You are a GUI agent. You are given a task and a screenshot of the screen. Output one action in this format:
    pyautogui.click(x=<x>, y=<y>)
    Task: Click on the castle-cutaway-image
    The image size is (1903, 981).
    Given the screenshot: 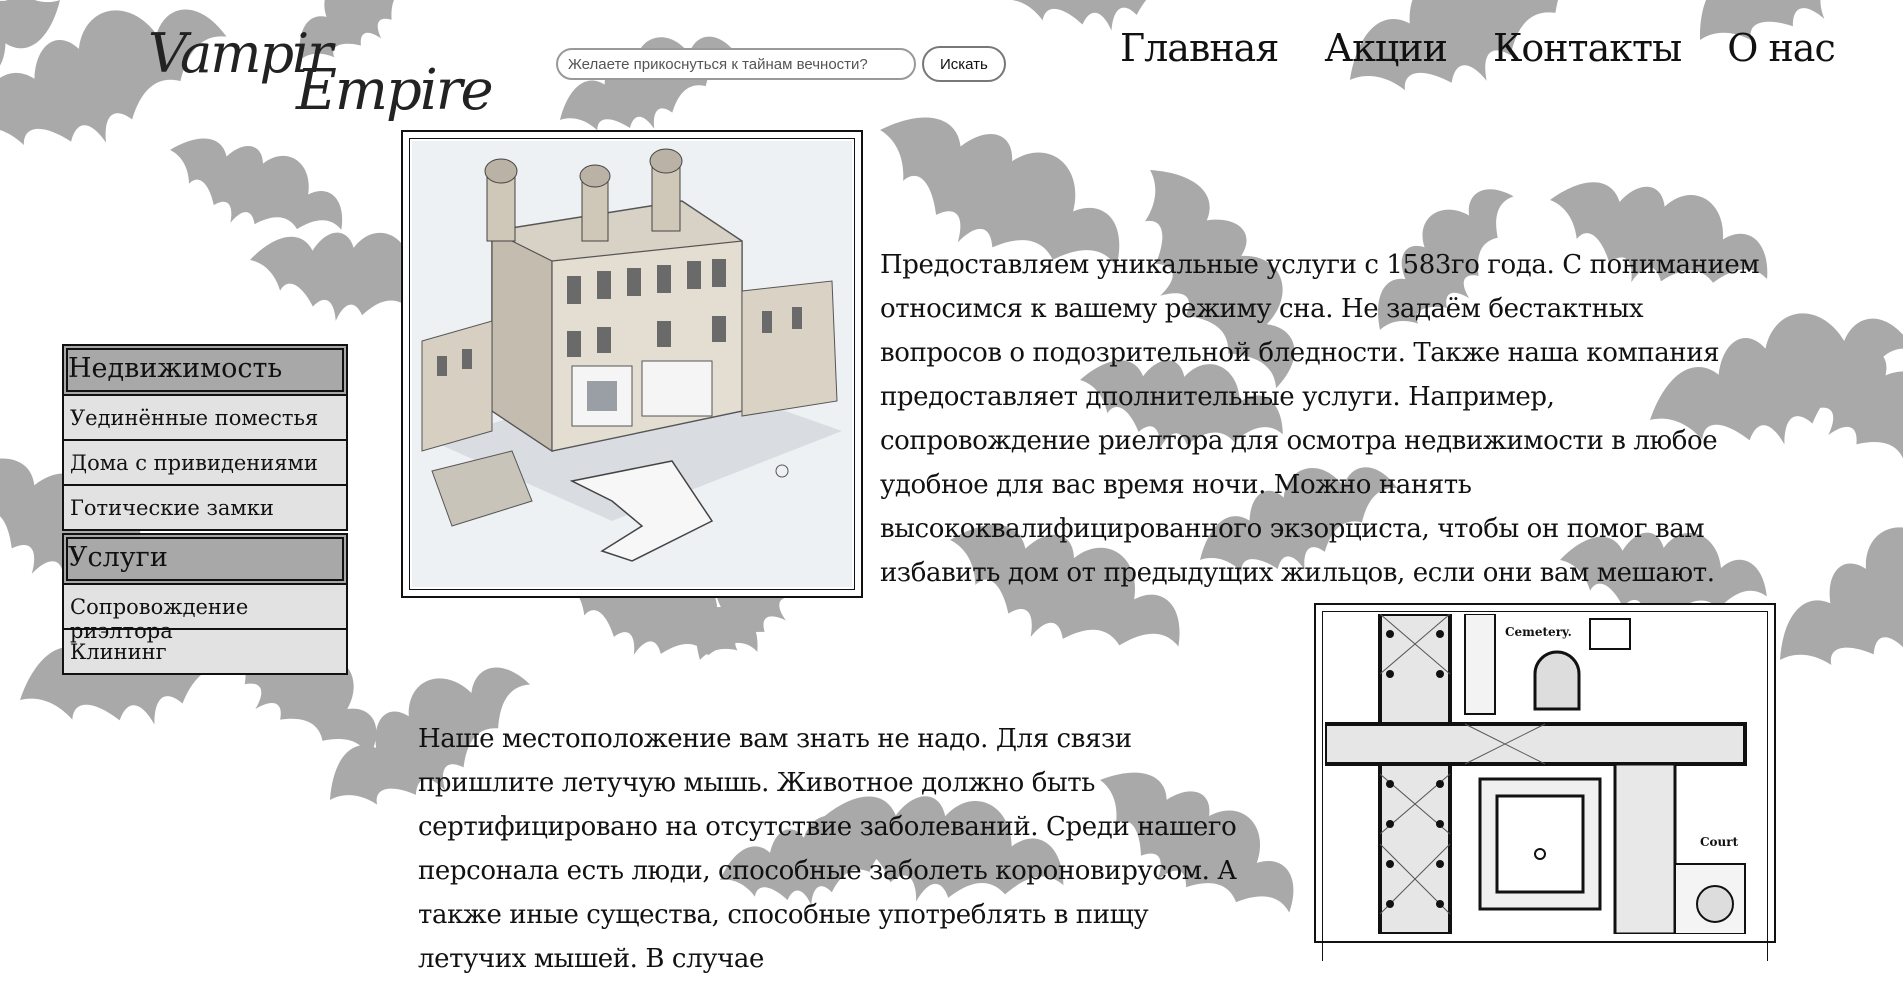 What is the action you would take?
    pyautogui.click(x=632, y=364)
    